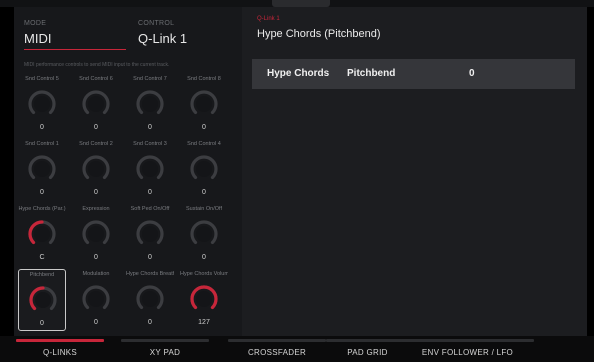 This screenshot has width=594, height=362. Describe the element at coordinates (37, 38) in the screenshot. I see `mode-value: MIDI` at that location.